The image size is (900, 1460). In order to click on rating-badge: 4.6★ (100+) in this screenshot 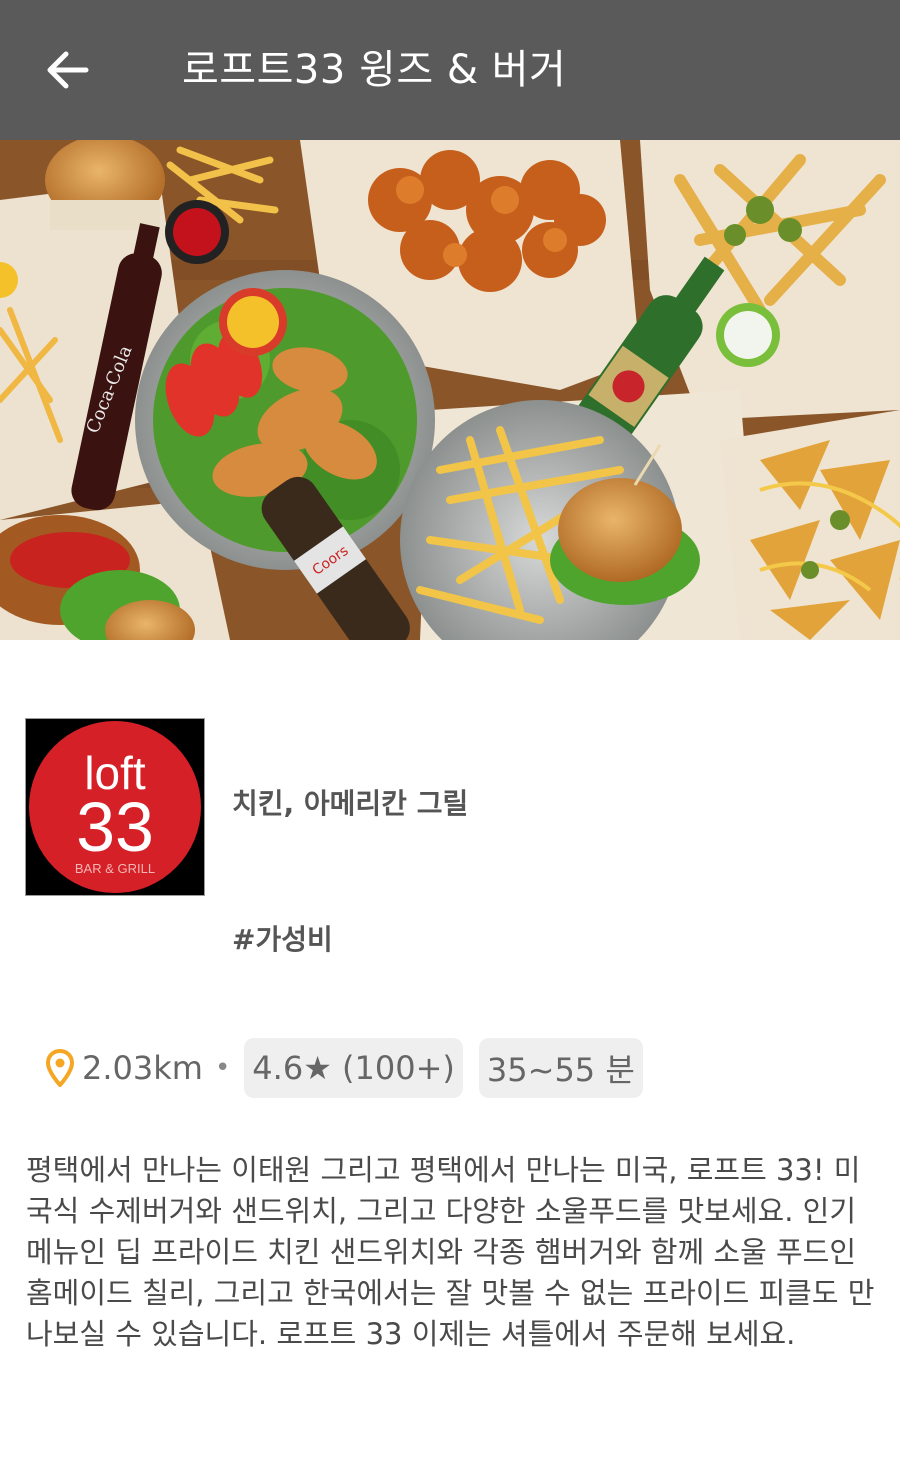, I will do `click(353, 1068)`.